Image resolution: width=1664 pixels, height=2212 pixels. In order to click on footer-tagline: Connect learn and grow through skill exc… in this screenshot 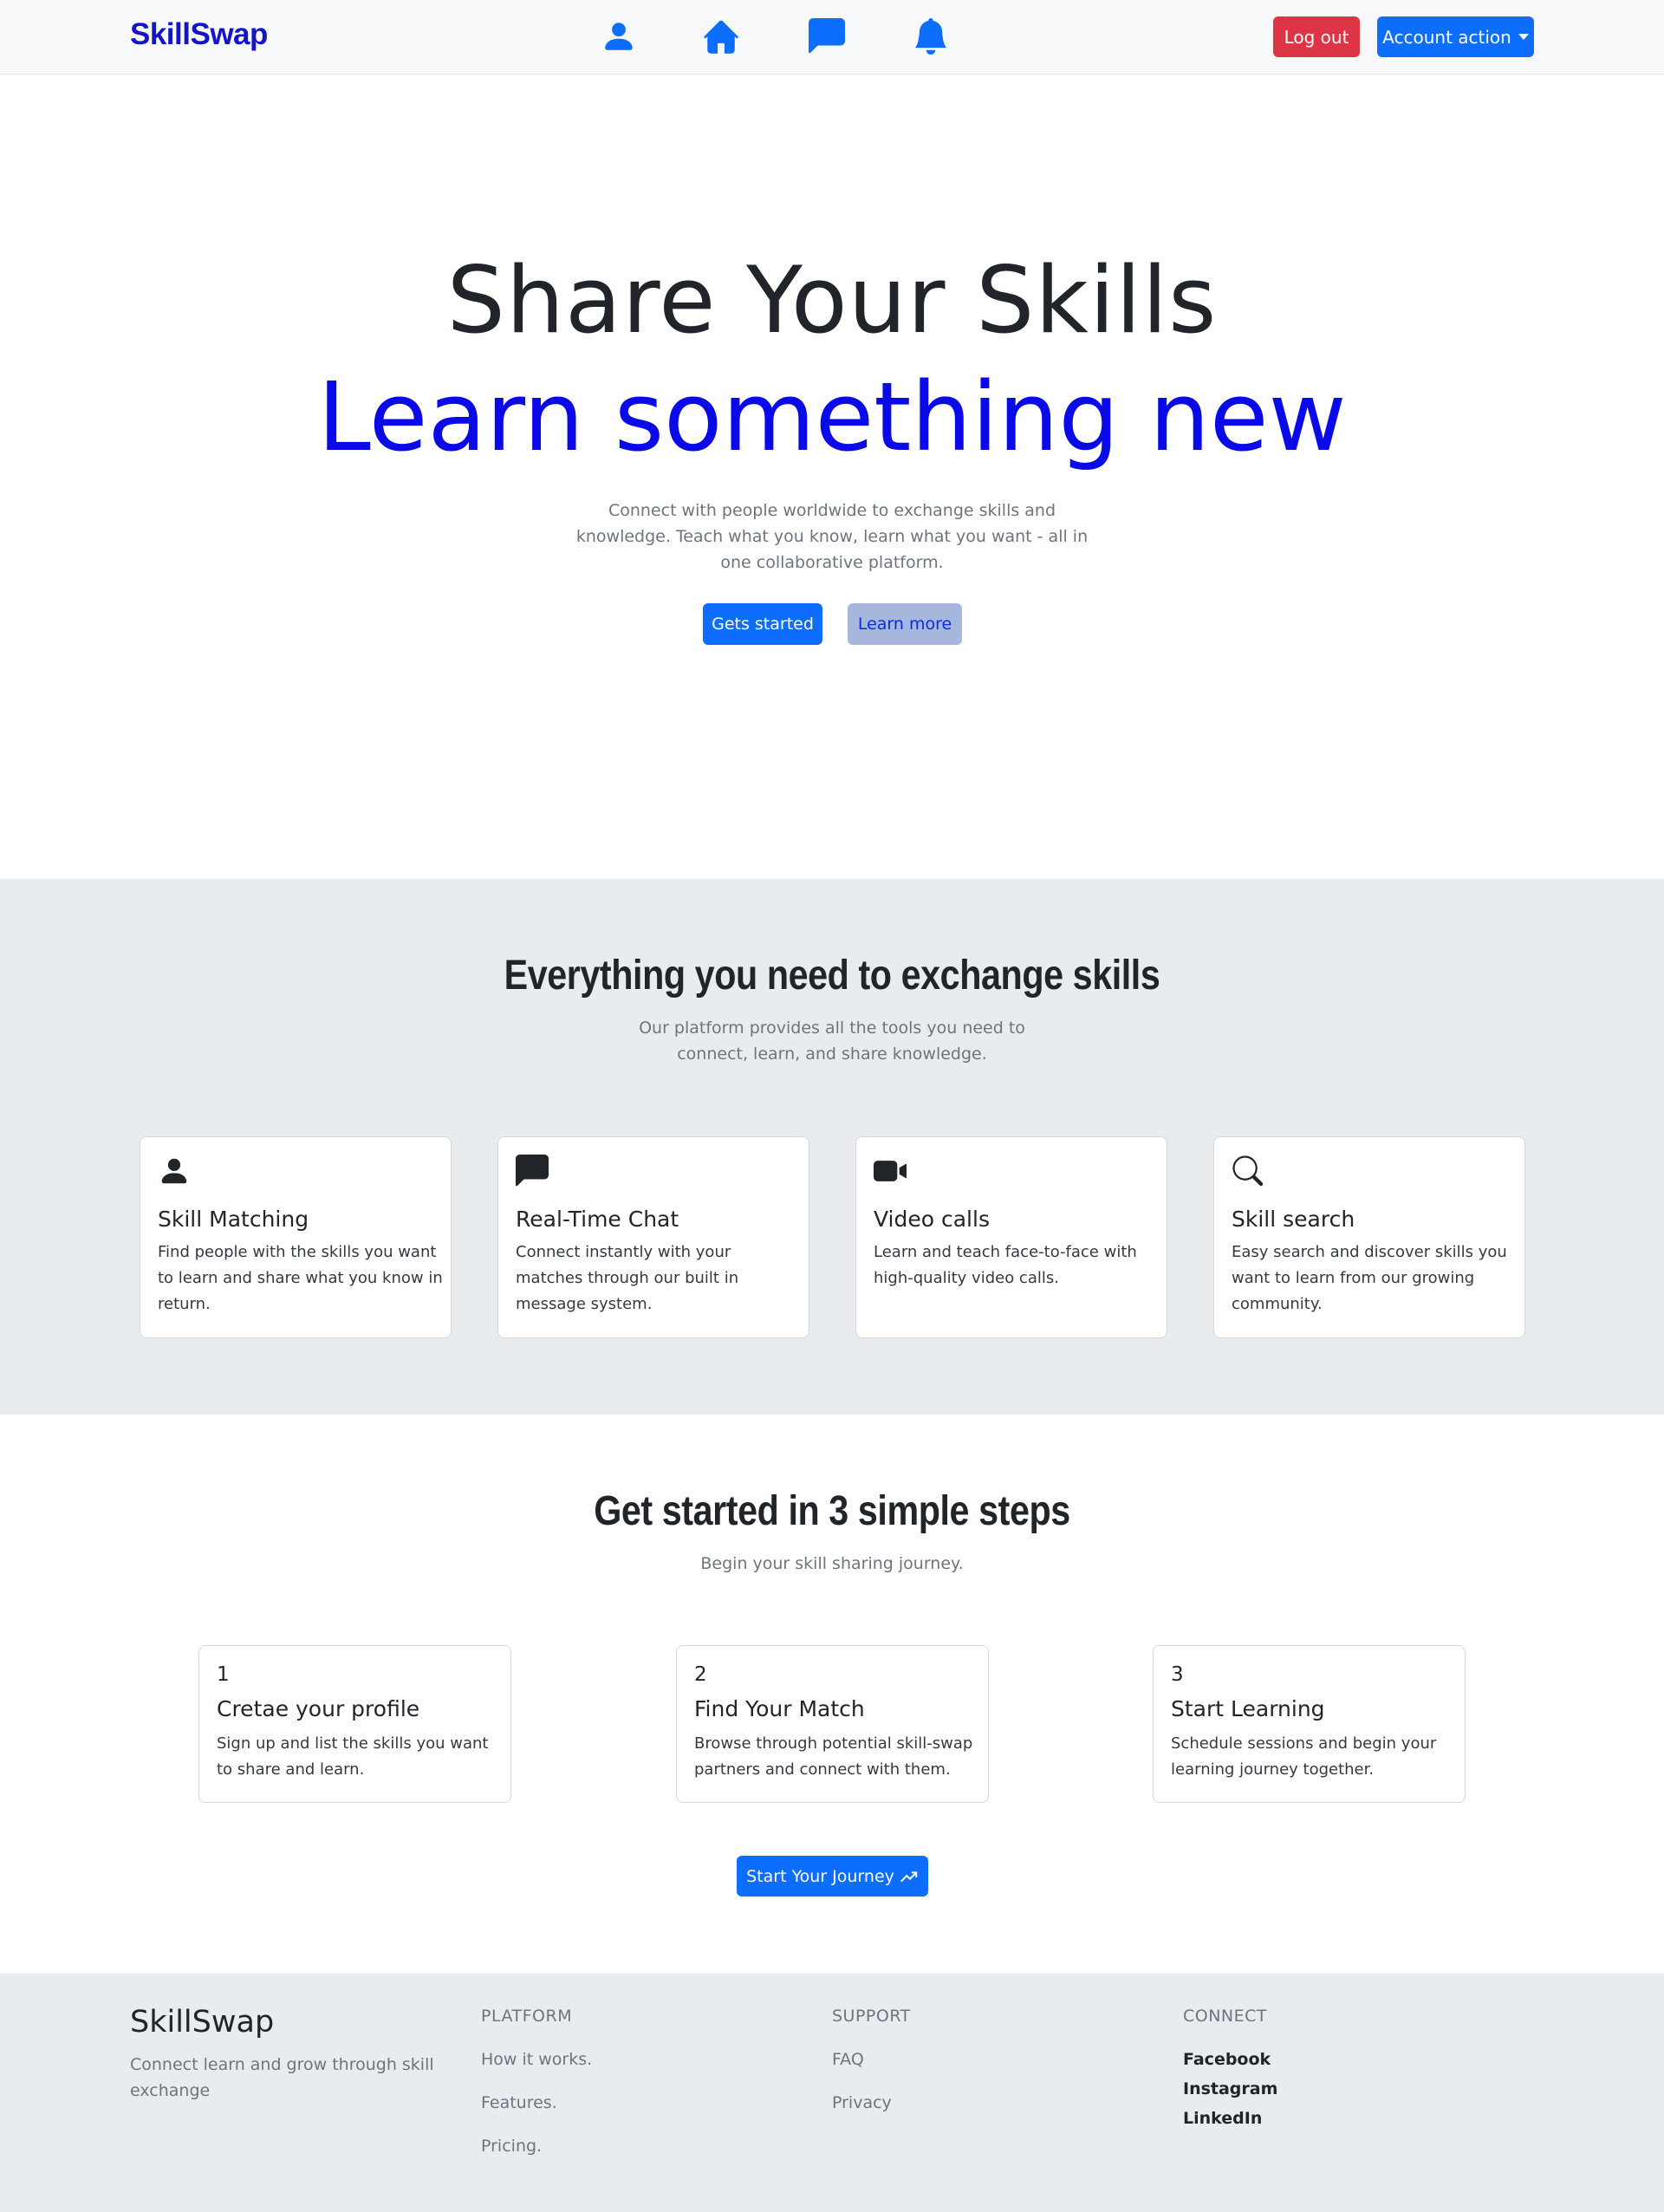, I will do `click(282, 2077)`.